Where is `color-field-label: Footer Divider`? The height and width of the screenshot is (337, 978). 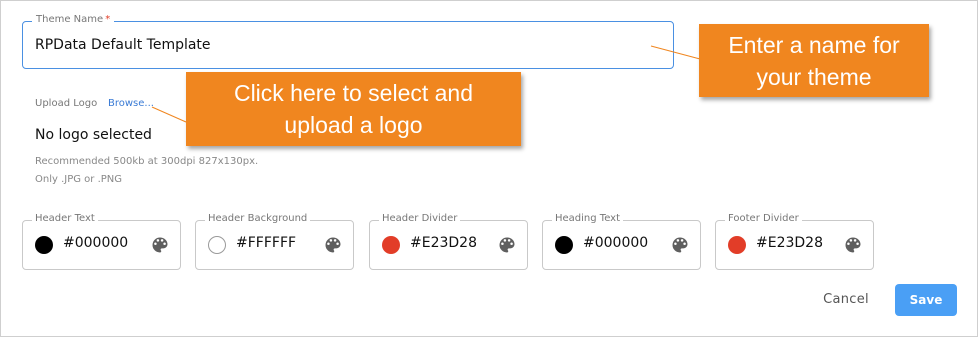
color-field-label: Footer Divider is located at coordinates (763, 218).